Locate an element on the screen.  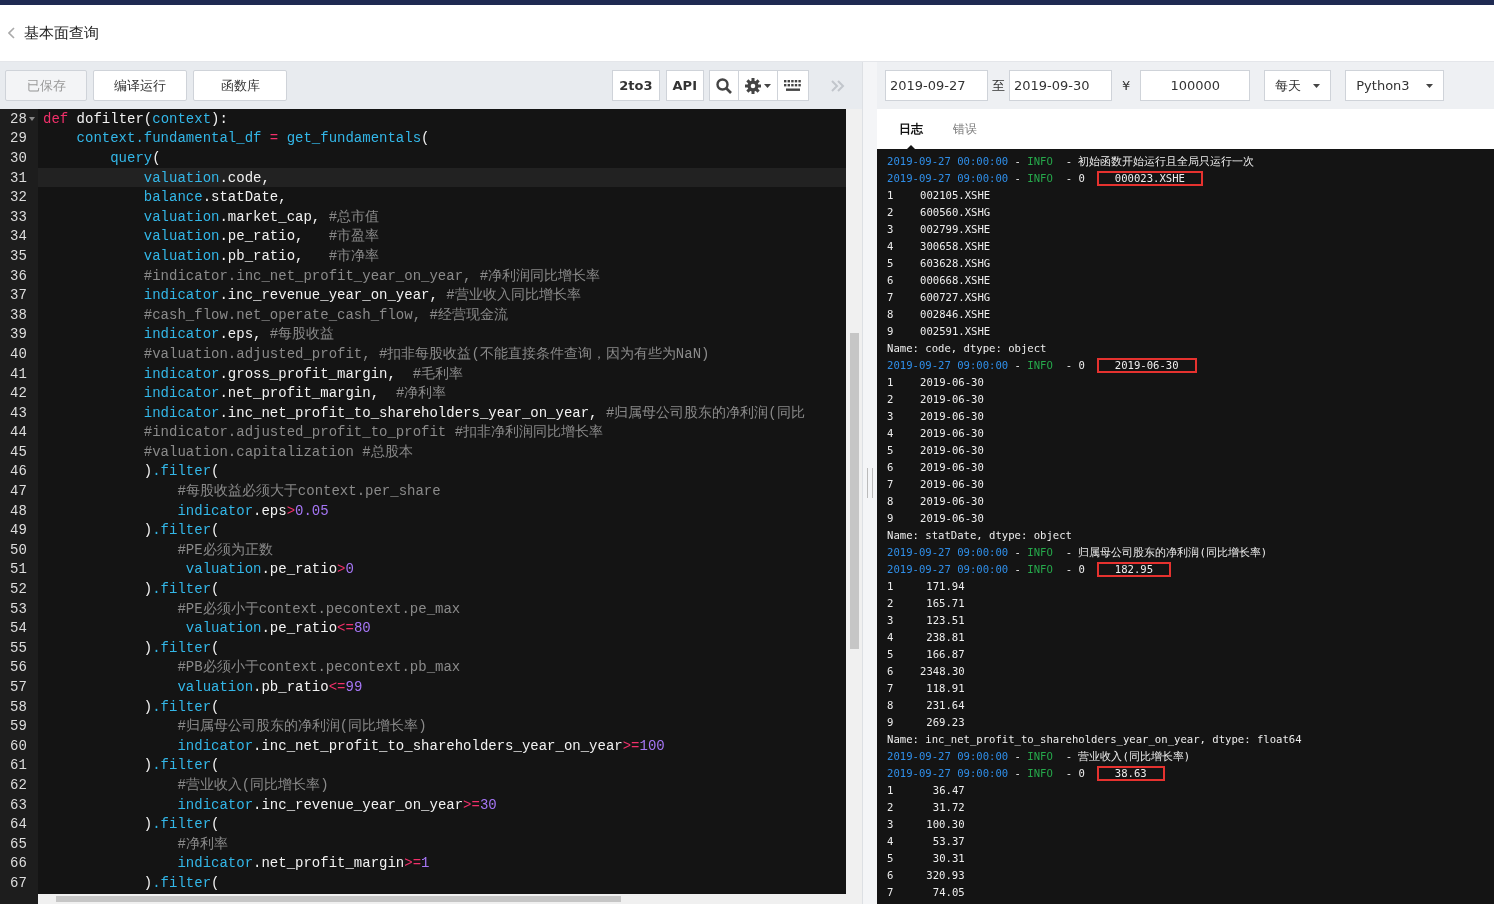
code-line: indicator.net_profit_margin, #净利率 is located at coordinates (294, 393).